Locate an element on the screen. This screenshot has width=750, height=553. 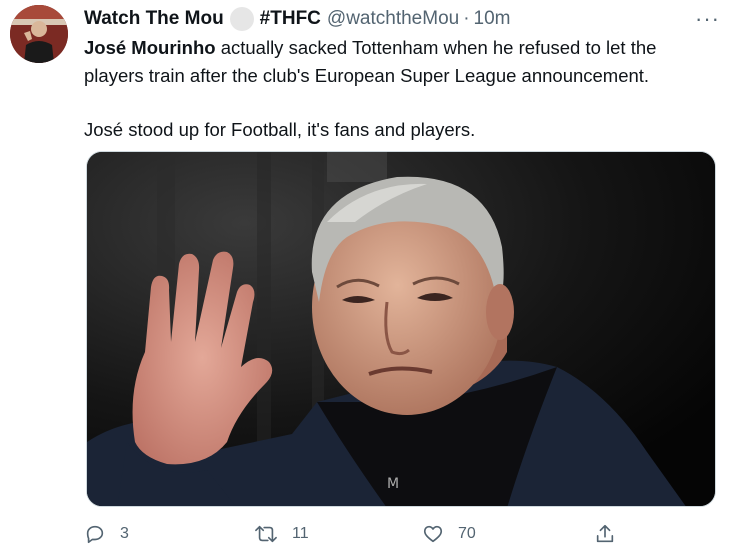
reply-icon is located at coordinates (95, 534).